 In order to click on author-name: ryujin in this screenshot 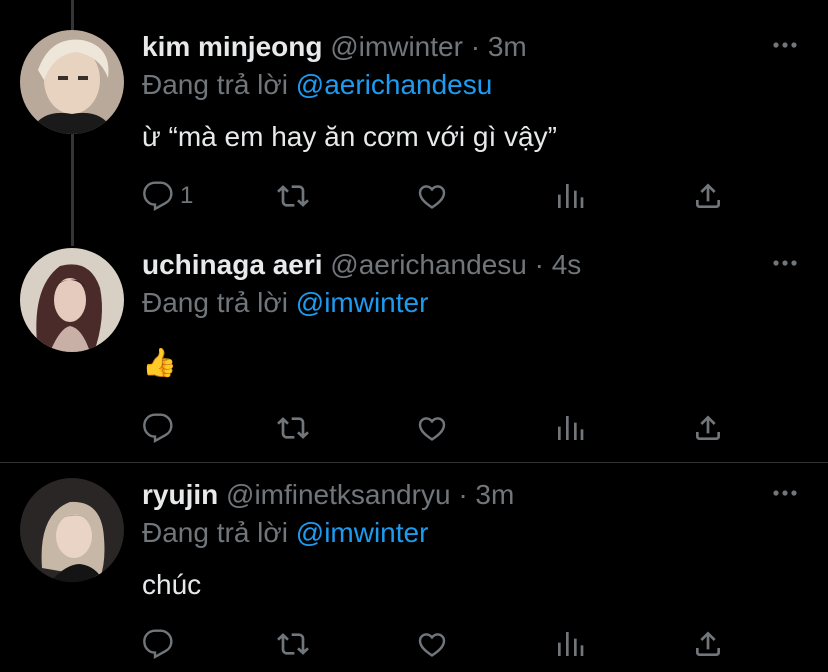, I will do `click(180, 494)`.